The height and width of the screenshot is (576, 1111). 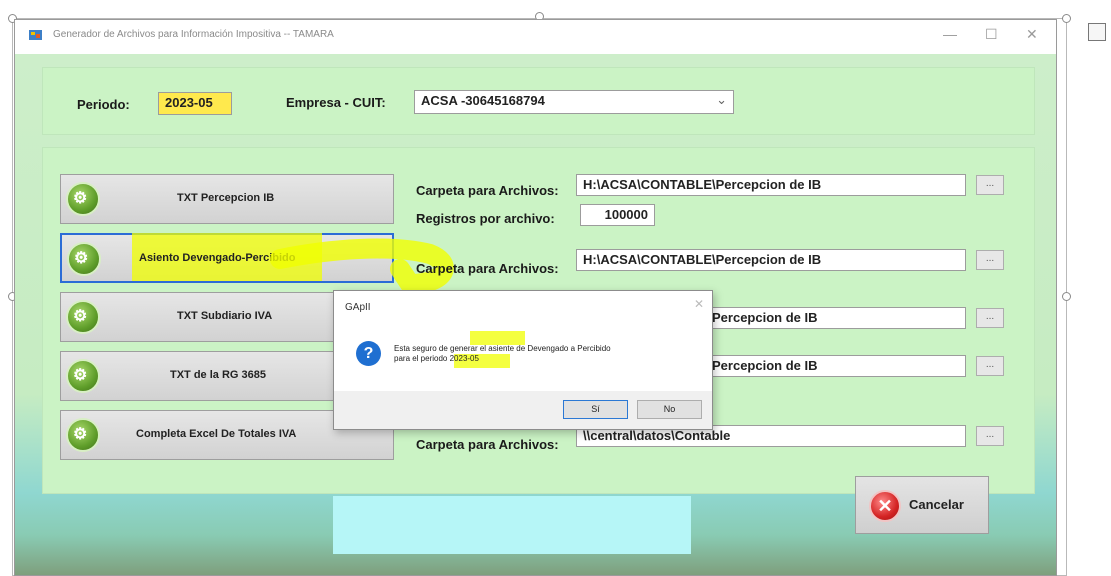 What do you see at coordinates (721, 99) in the screenshot?
I see `chevron-down-icon: ⌄` at bounding box center [721, 99].